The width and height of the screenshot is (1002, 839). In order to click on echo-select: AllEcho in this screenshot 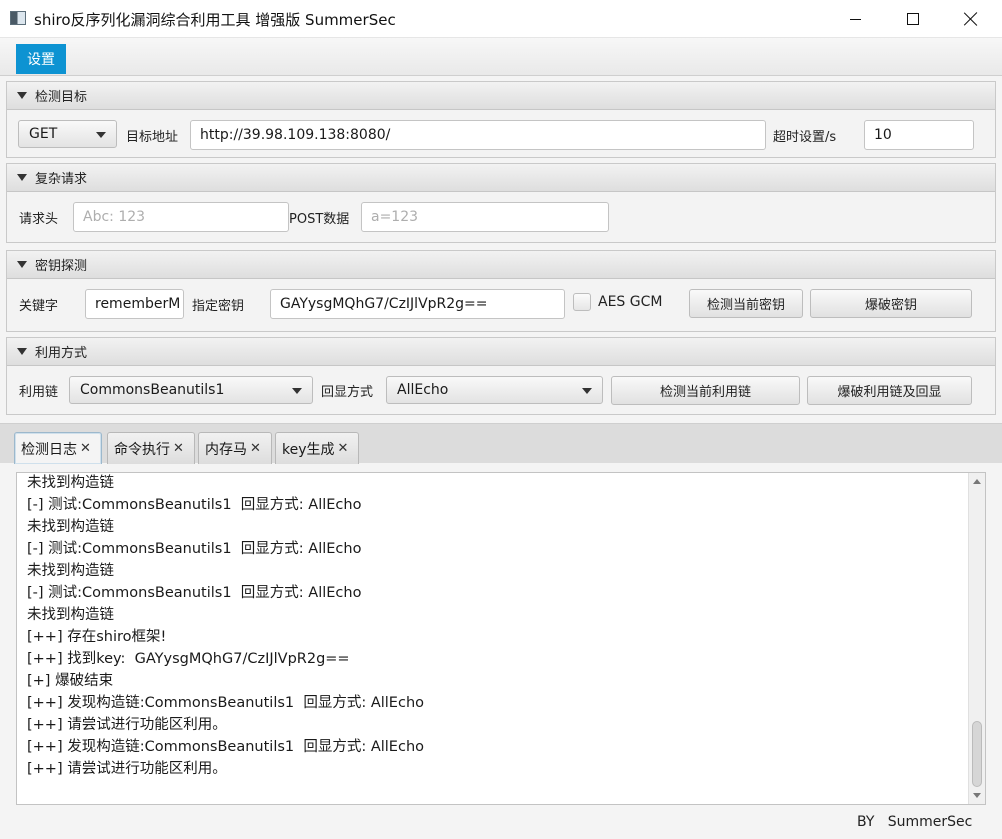, I will do `click(494, 390)`.